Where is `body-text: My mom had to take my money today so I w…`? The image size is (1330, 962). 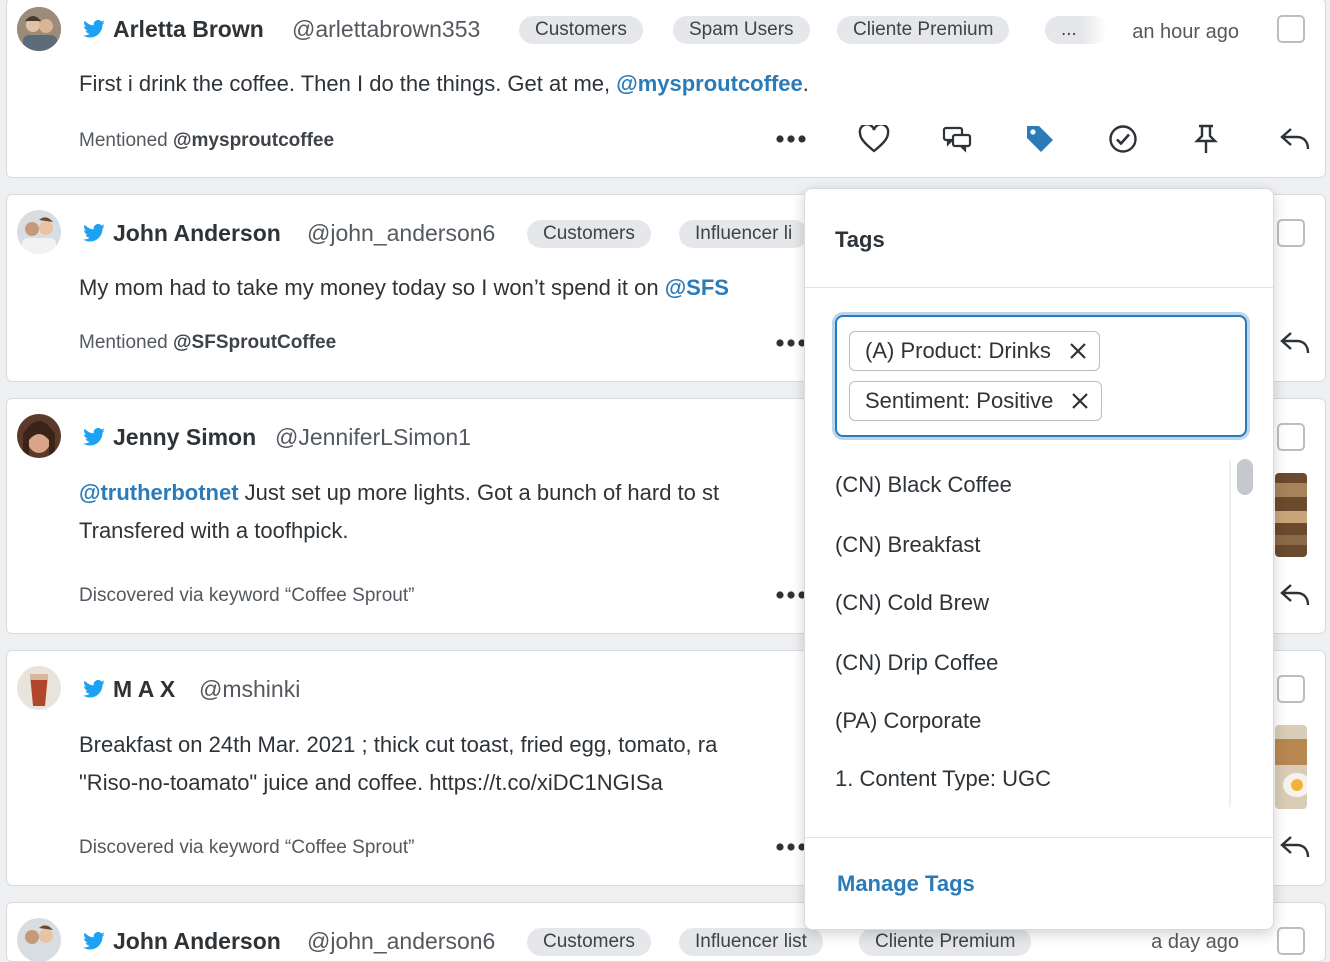
body-text: My mom had to take my money today so I w… is located at coordinates (372, 287).